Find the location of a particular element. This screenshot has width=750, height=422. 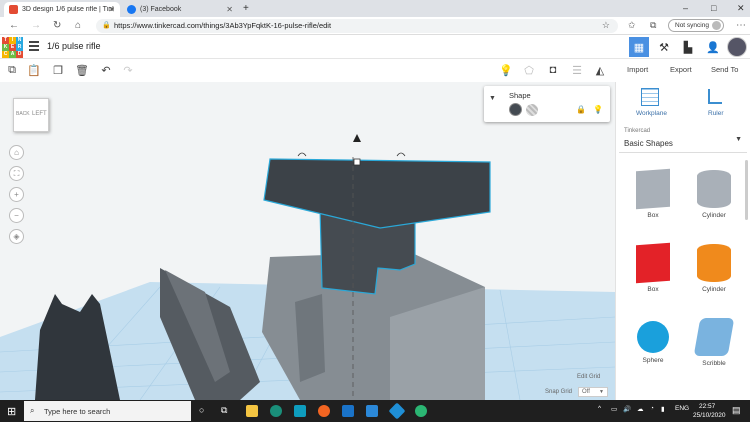

group-icon: ◘ is located at coordinates (553, 70).